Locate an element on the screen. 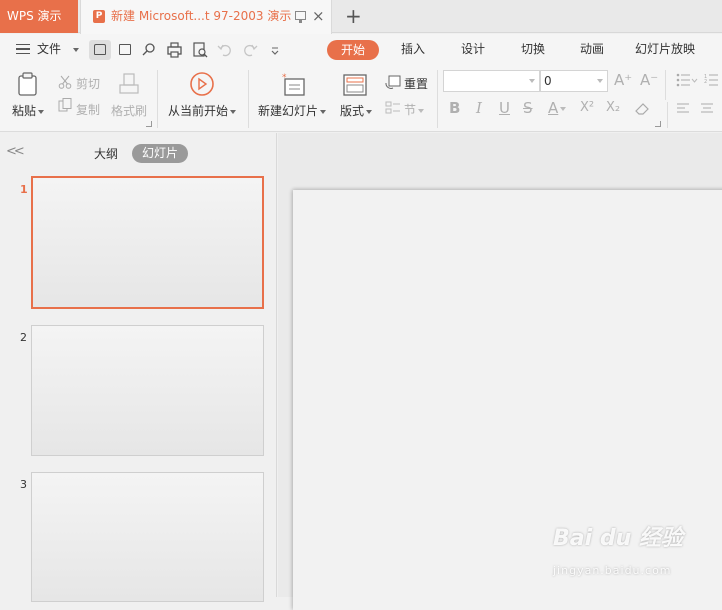  paste-label: 粘贴 is located at coordinates (24, 111).